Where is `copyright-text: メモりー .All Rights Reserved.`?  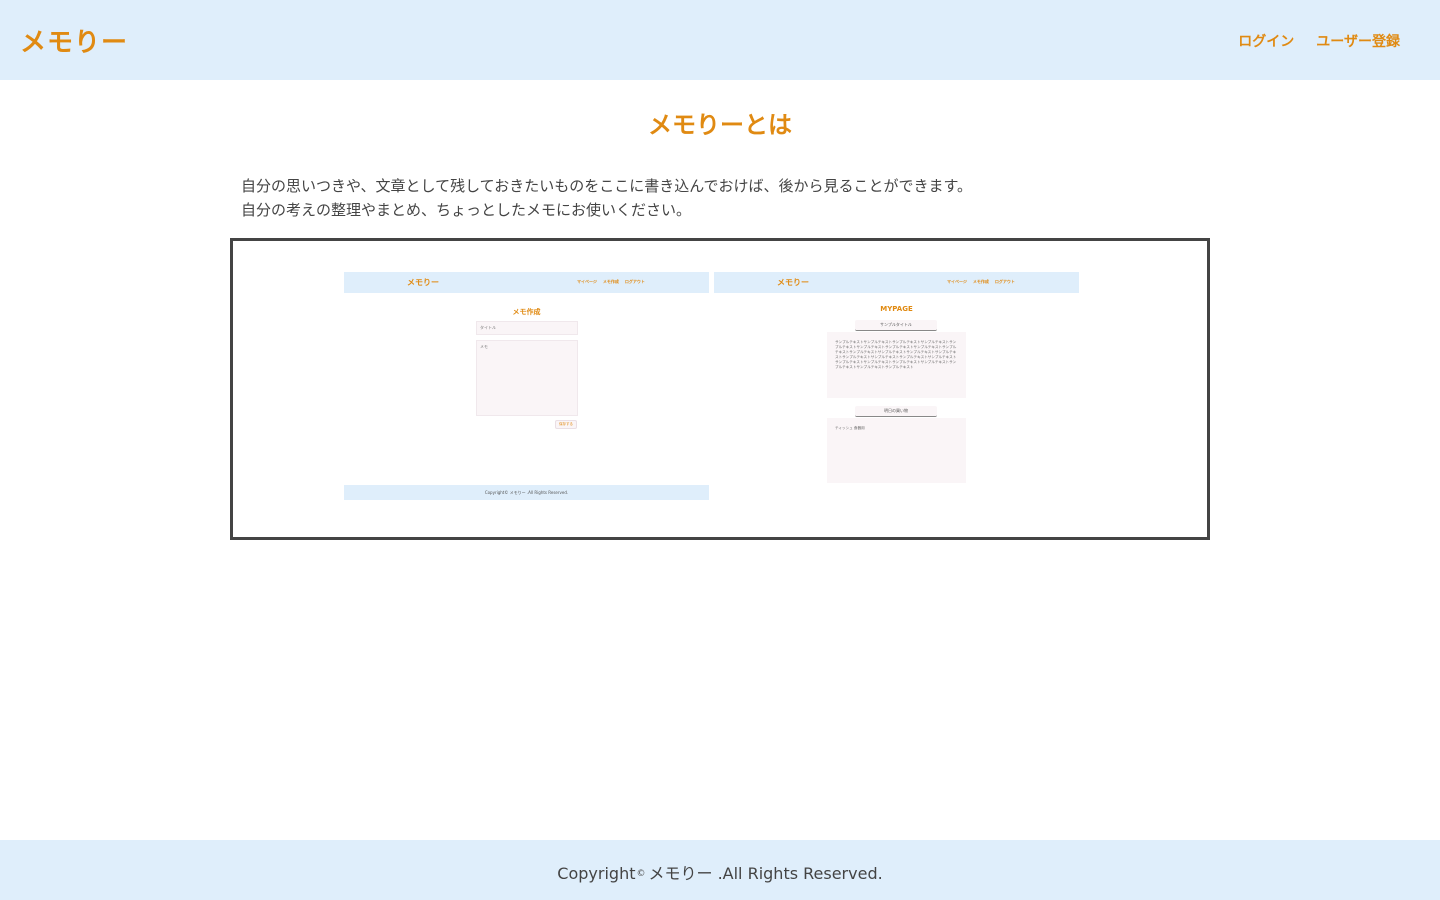 copyright-text: メモりー .All Rights Reserved. is located at coordinates (765, 873).